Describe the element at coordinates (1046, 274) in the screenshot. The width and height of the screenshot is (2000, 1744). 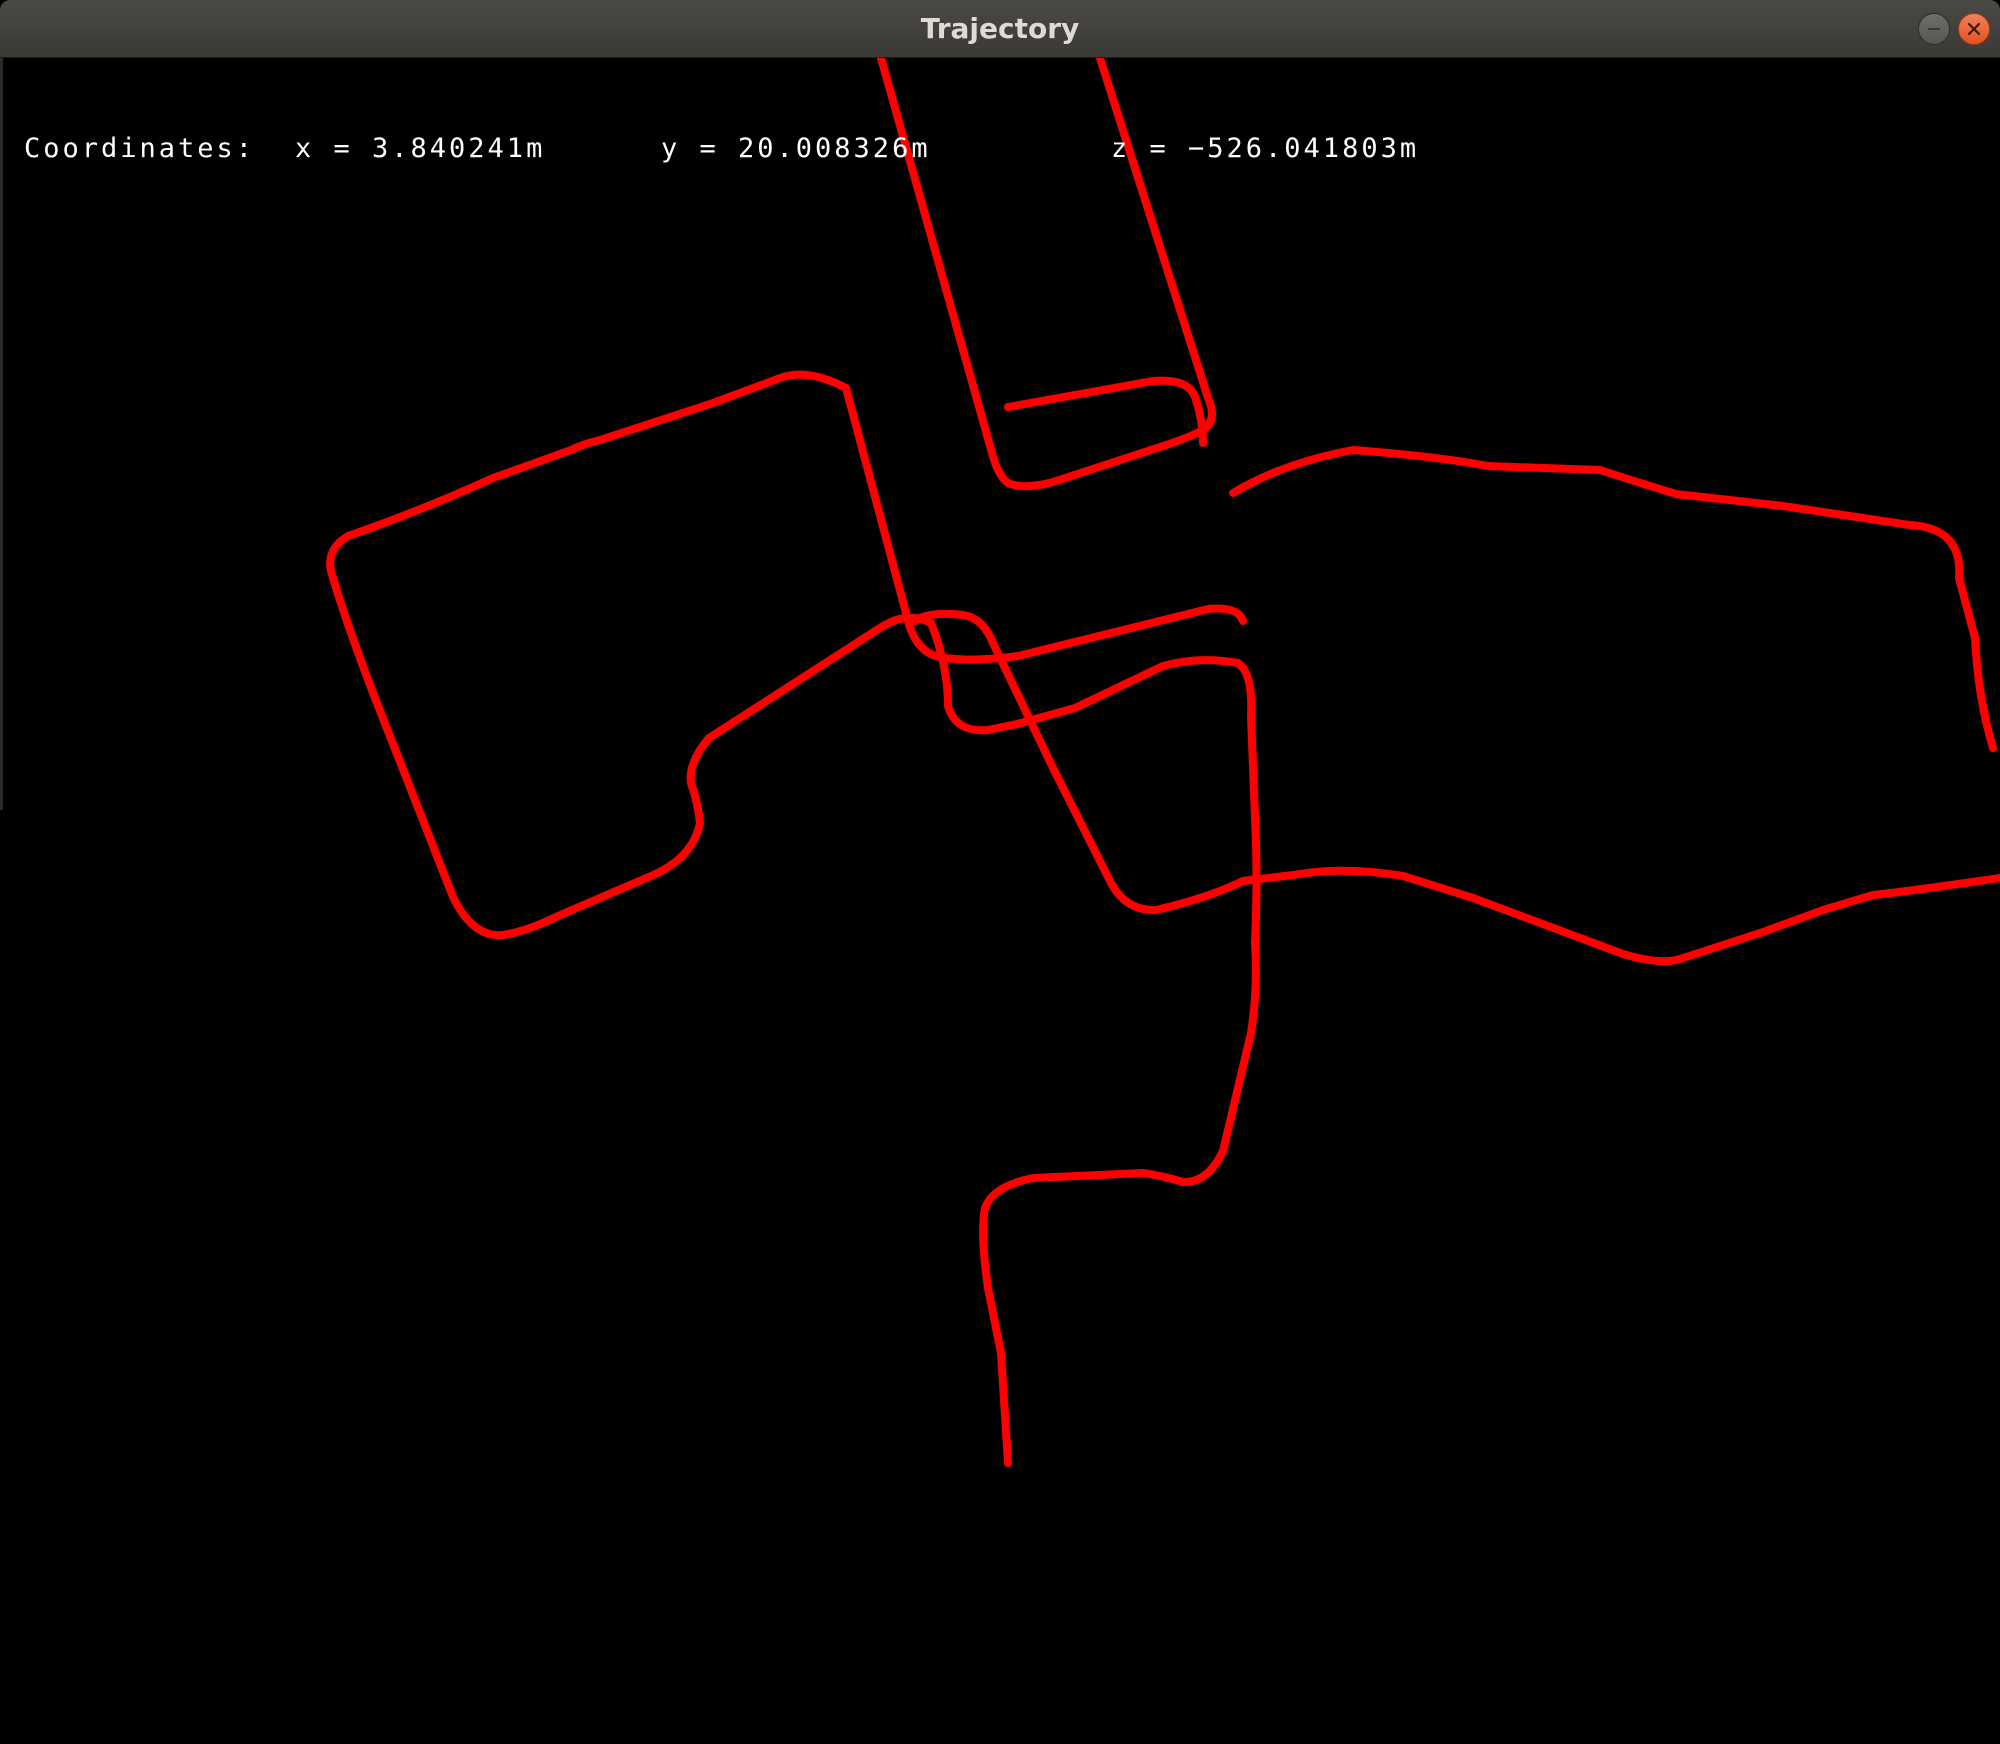
I see `trajectory-path-top-loop` at that location.